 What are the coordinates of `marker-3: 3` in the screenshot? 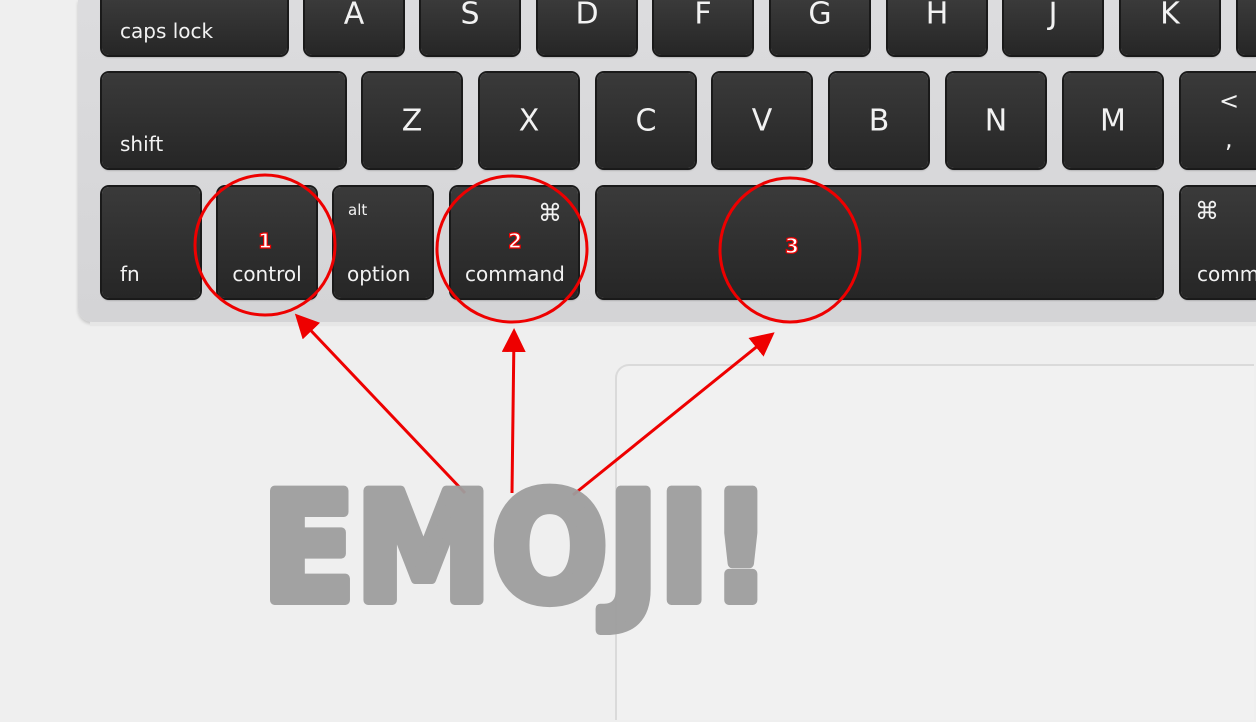 It's located at (792, 246).